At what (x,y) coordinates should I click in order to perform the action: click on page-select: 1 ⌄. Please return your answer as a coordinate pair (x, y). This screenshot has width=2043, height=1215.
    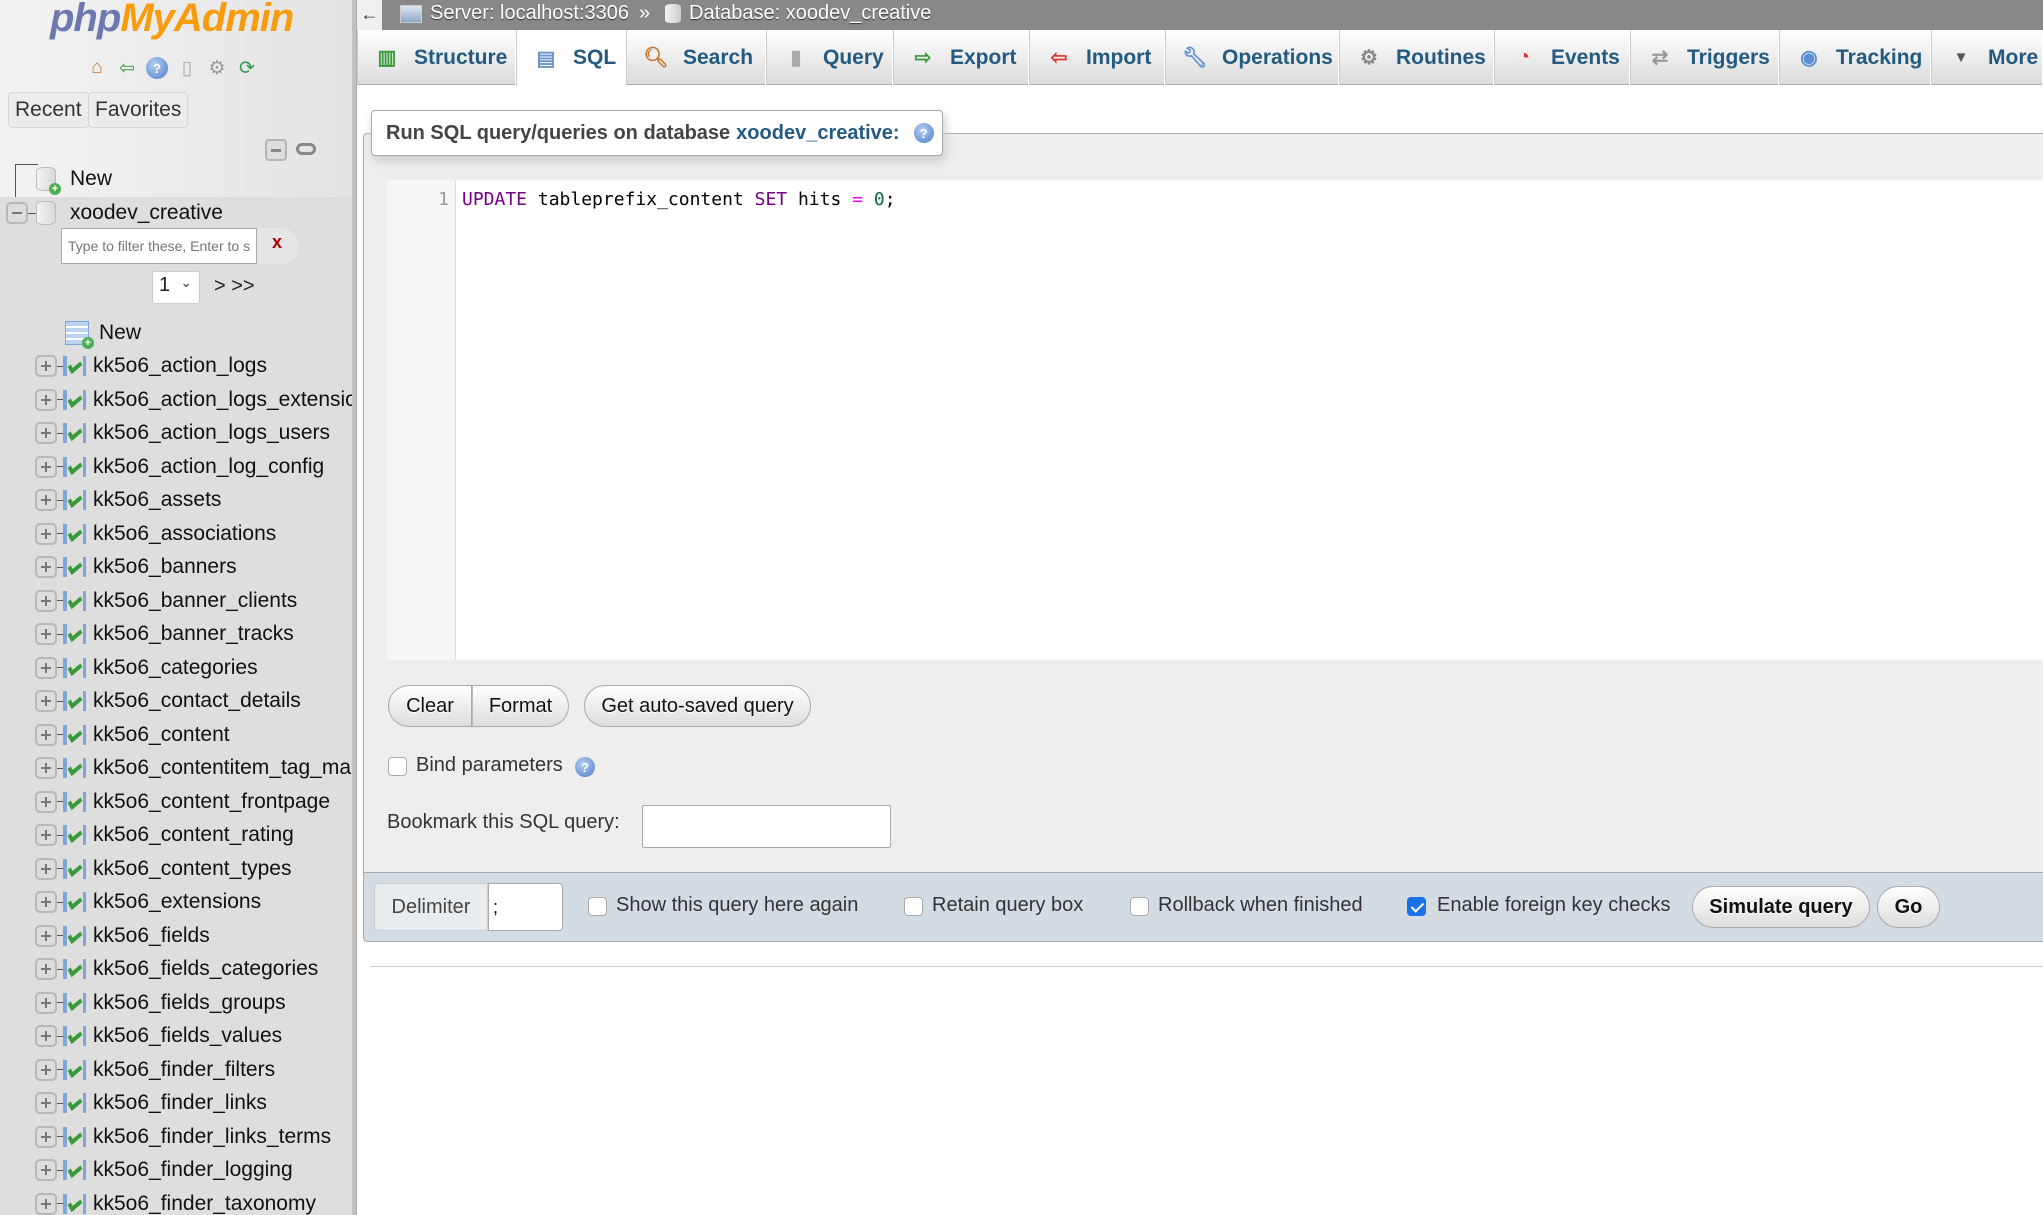
    Looking at the image, I should click on (176, 287).